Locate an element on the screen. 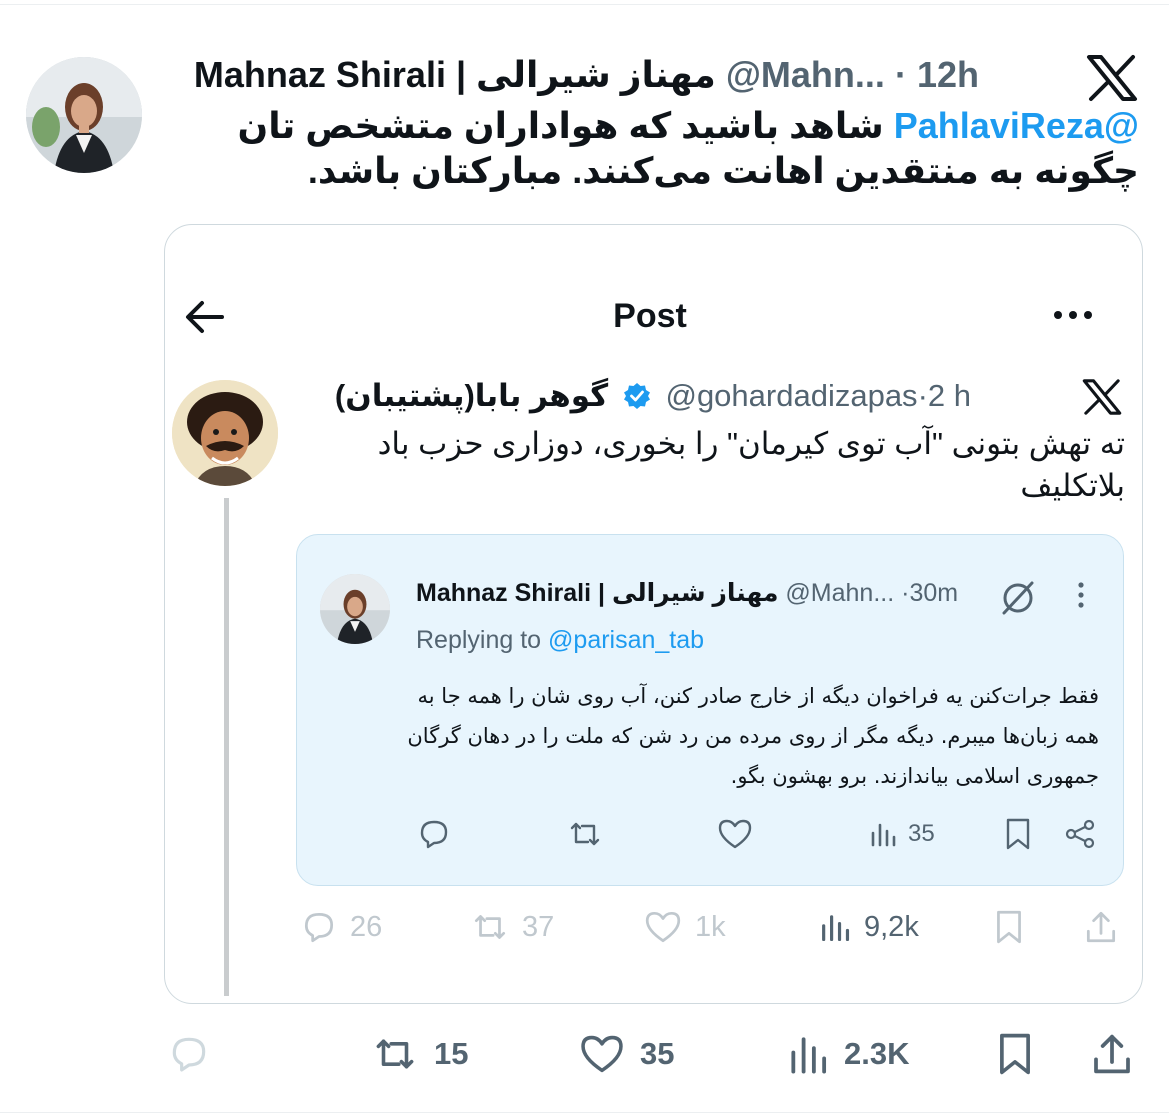 Image resolution: width=1169 pixels, height=1118 pixels. quoted-retweet-icon is located at coordinates (585, 834).